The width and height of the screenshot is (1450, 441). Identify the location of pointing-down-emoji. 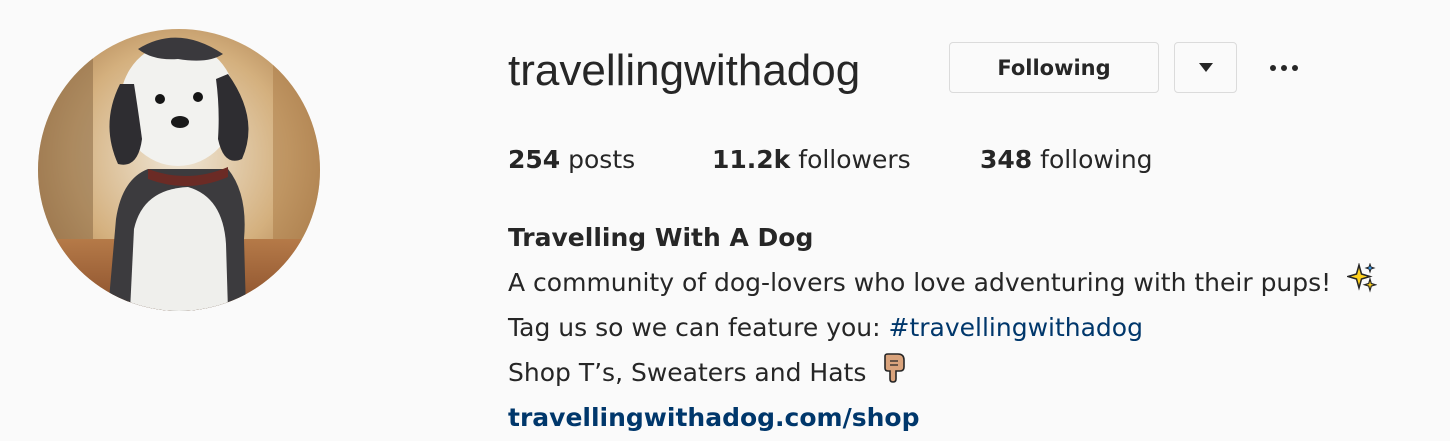
(895, 374).